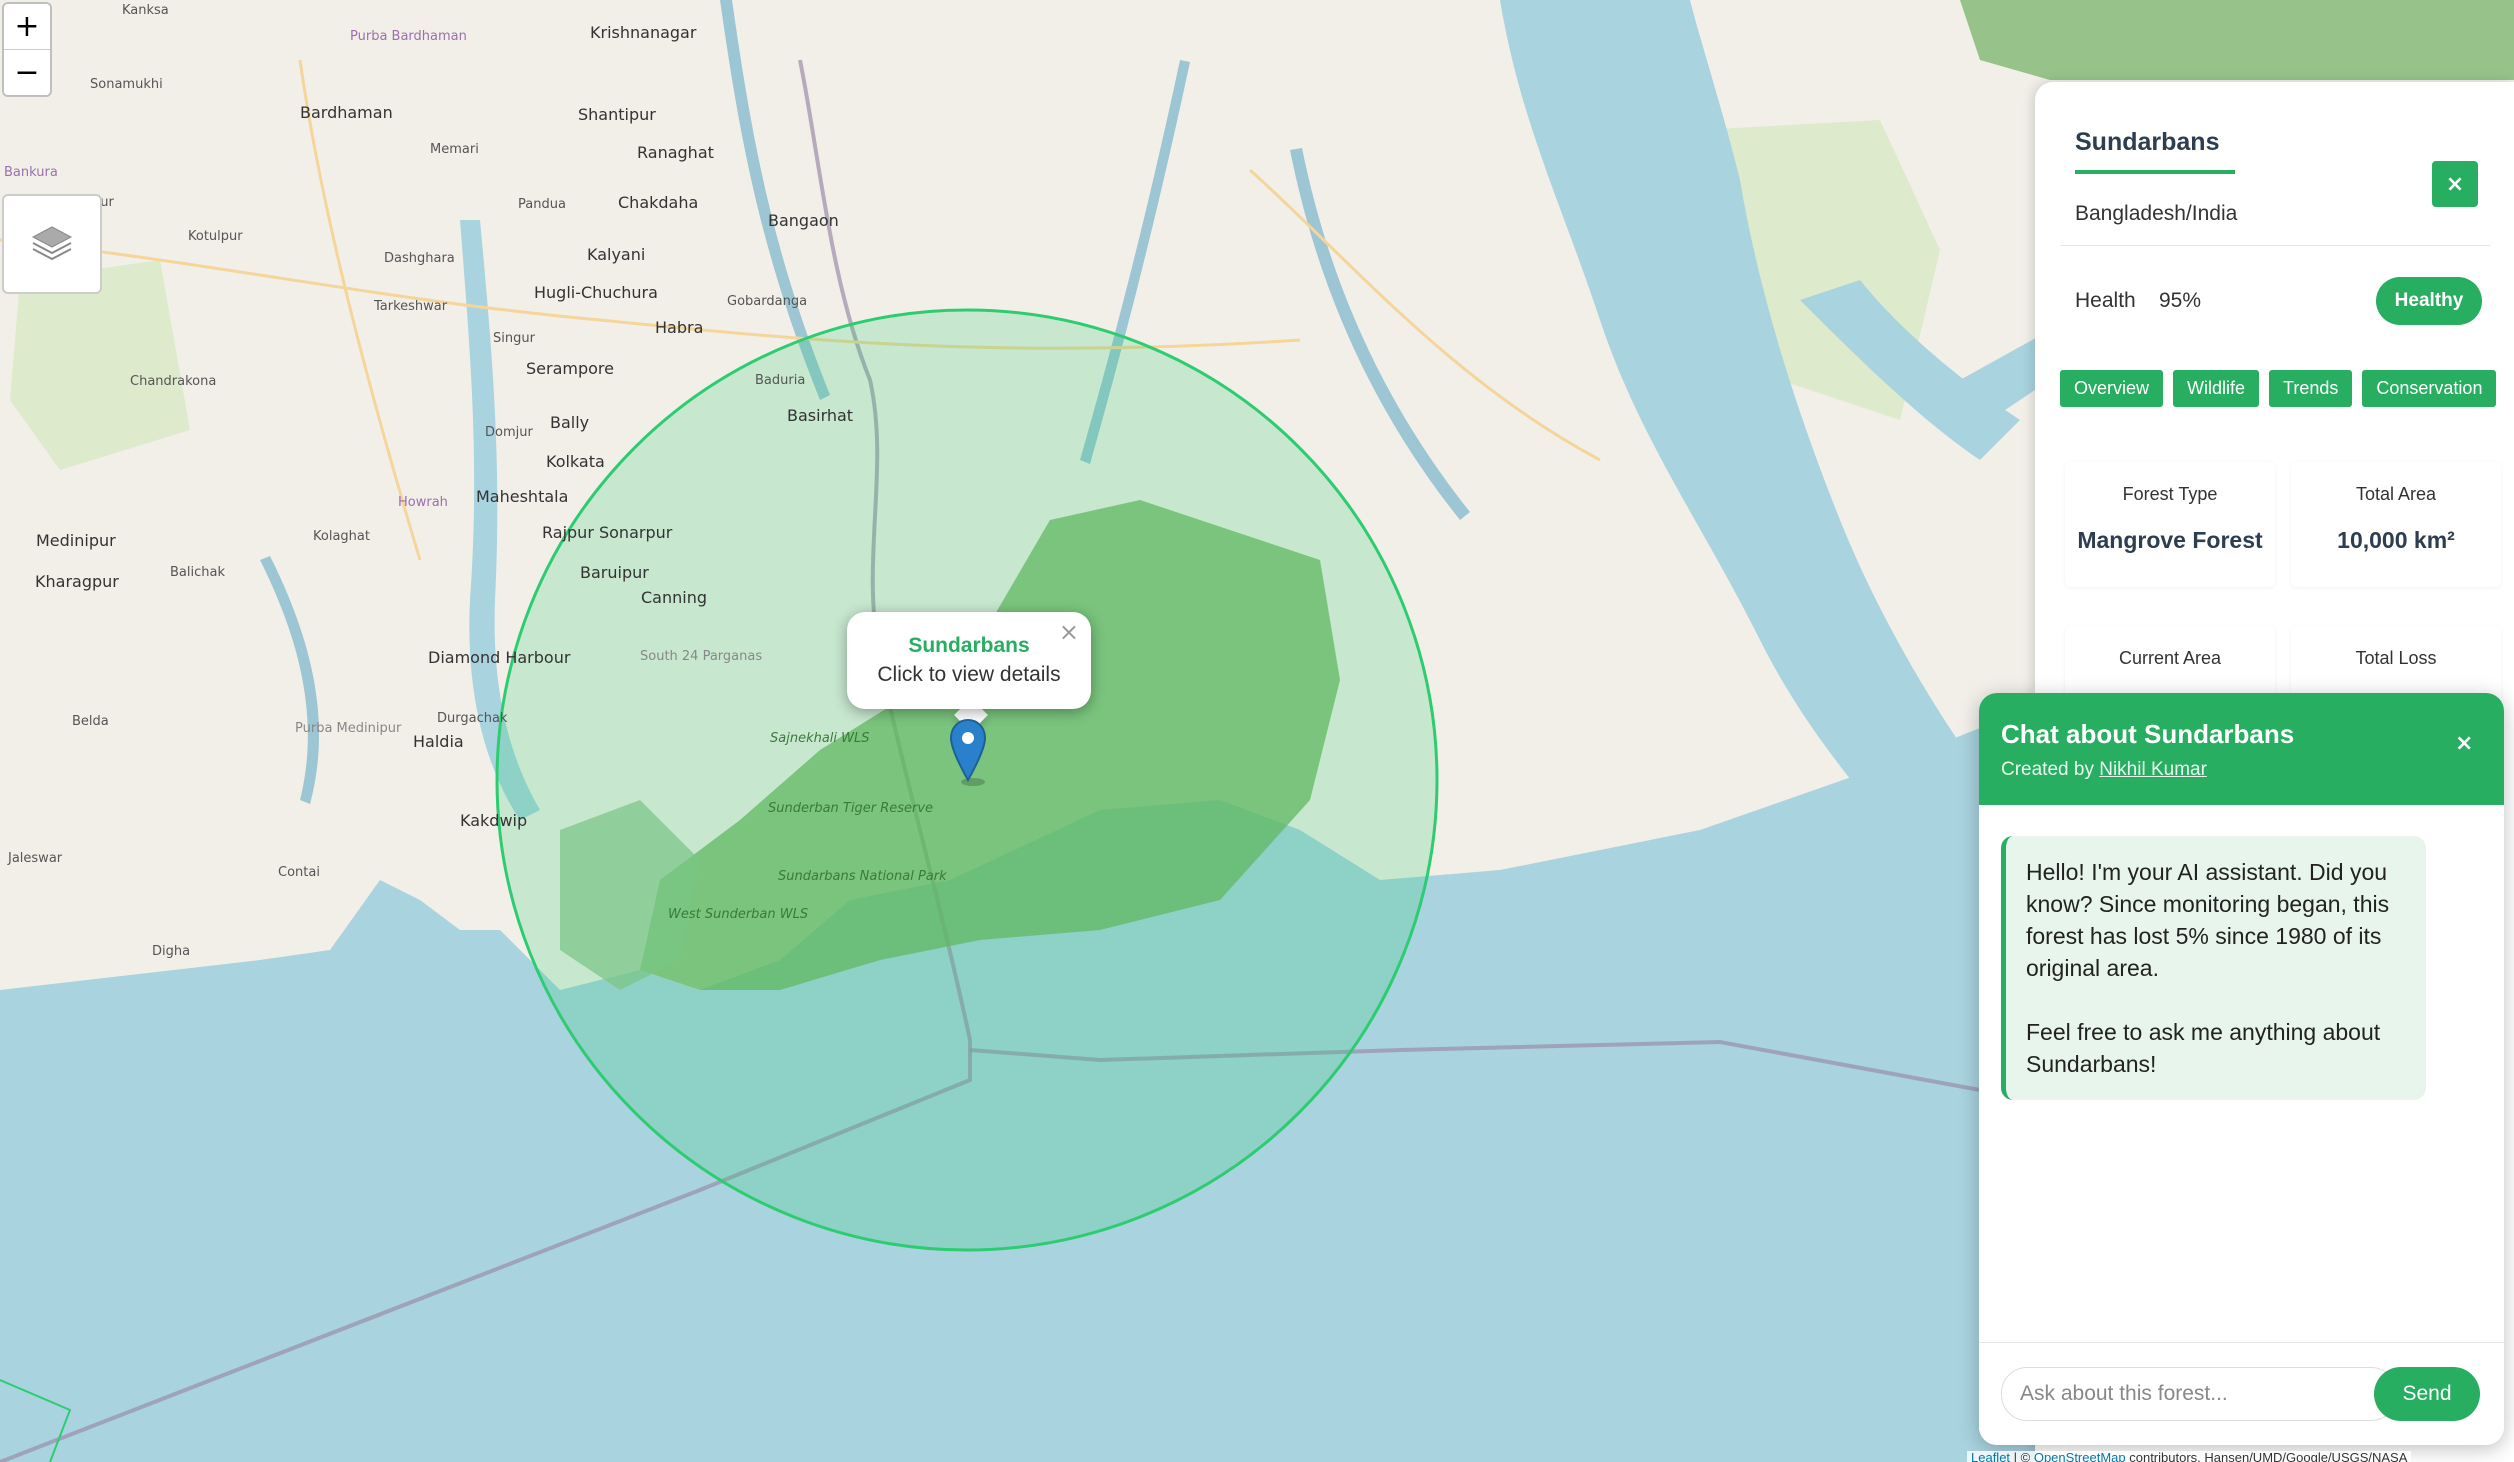 The height and width of the screenshot is (1462, 2514). Describe the element at coordinates (607, 532) in the screenshot. I see `map-label: Rajpur Sonarpur` at that location.